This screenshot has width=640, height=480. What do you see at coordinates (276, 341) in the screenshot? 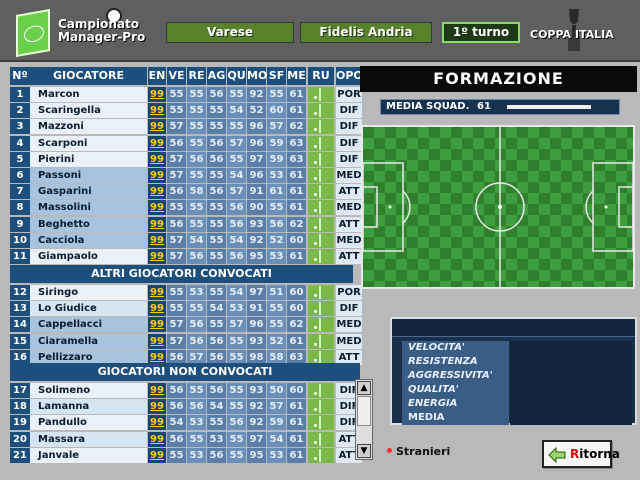
I see `player-stat: 52` at bounding box center [276, 341].